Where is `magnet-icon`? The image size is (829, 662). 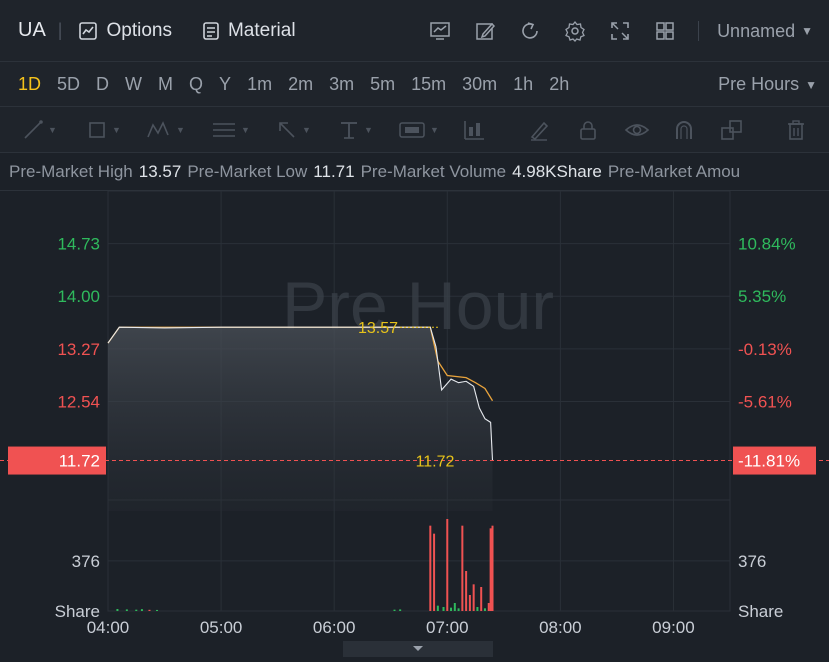
magnet-icon is located at coordinates (684, 130).